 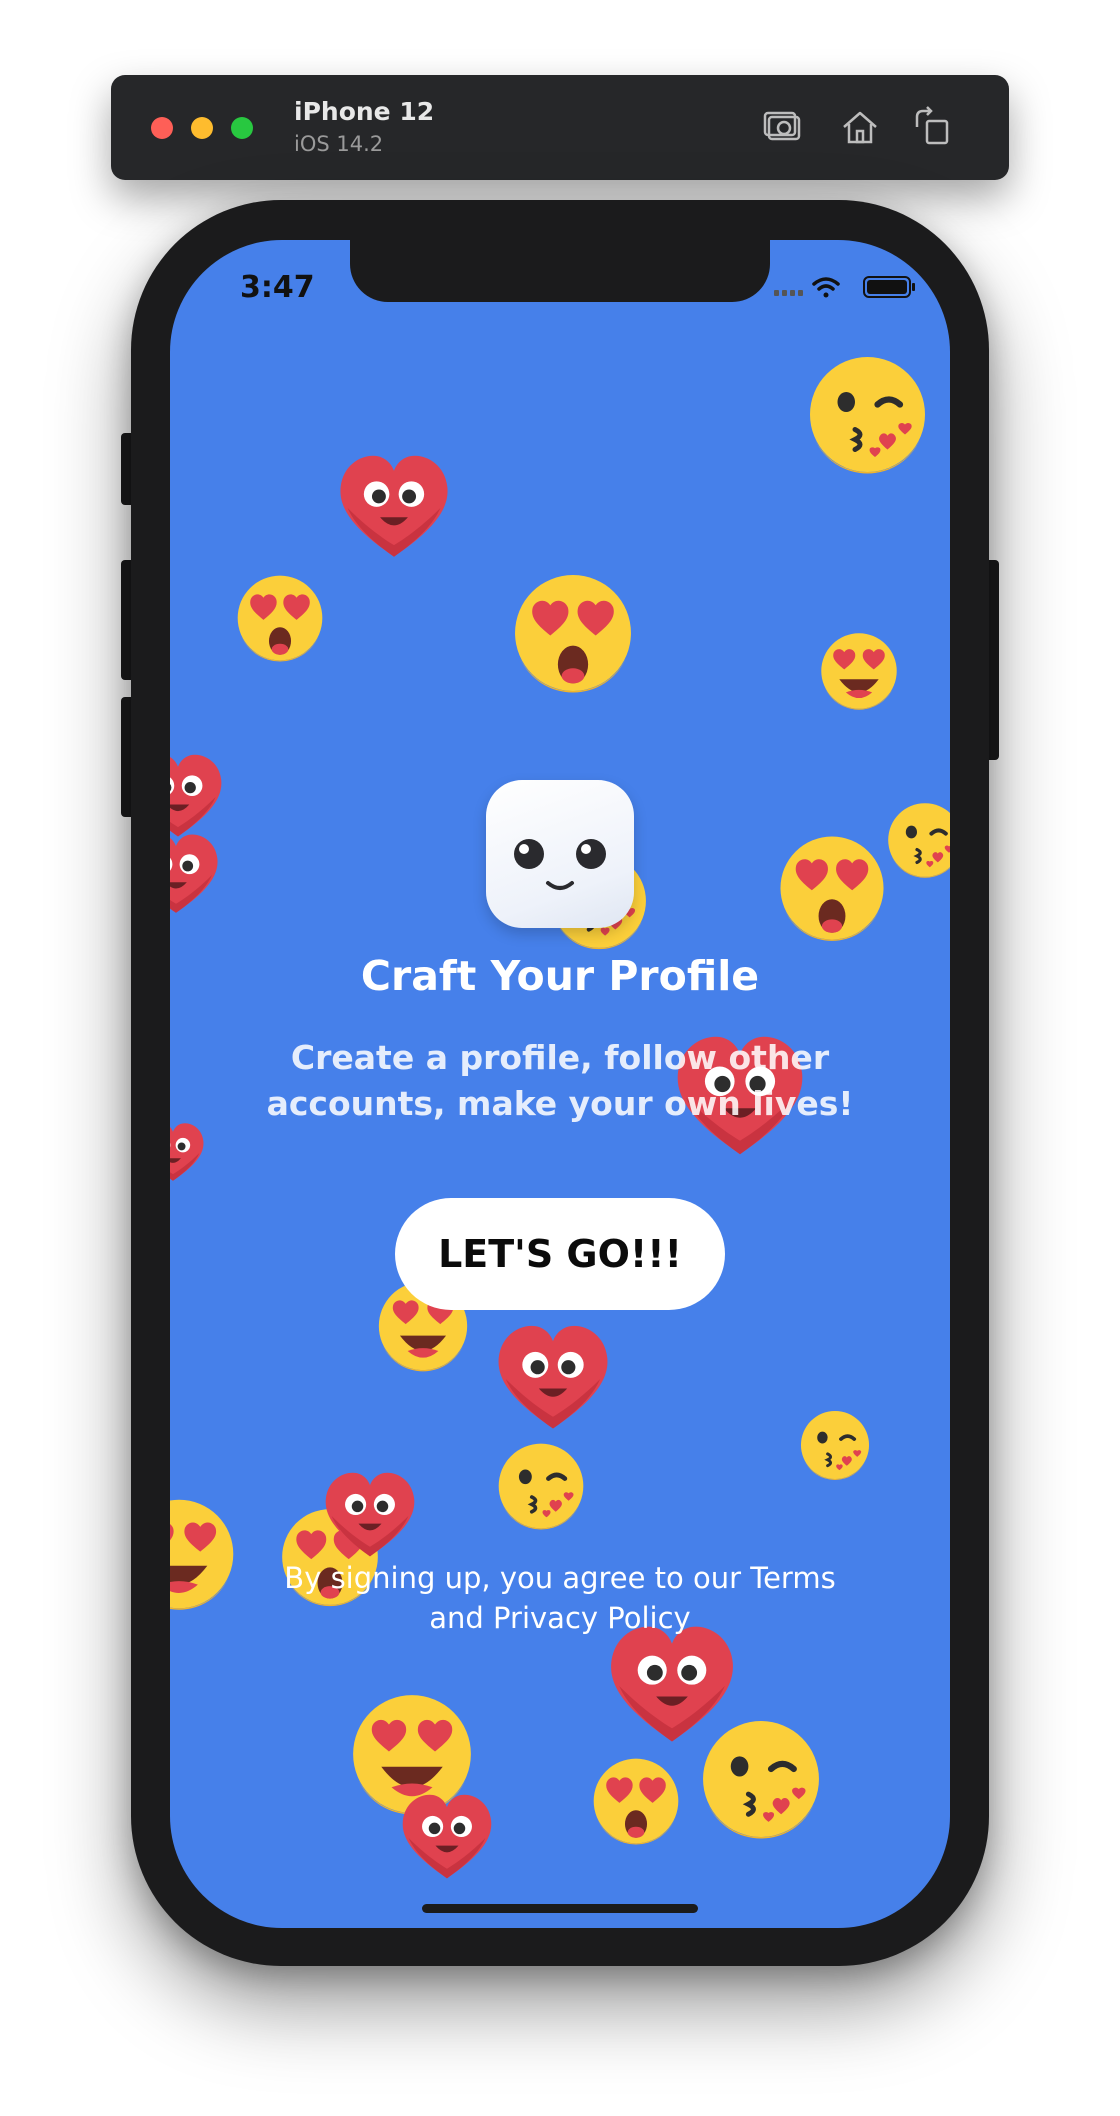 What do you see at coordinates (202, 128) in the screenshot?
I see `minimize-window-button` at bounding box center [202, 128].